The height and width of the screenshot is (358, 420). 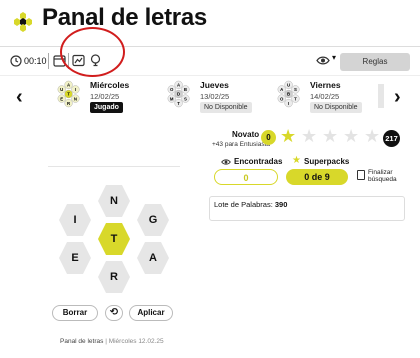 I want to click on toolbar-divider, so click(x=48, y=61).